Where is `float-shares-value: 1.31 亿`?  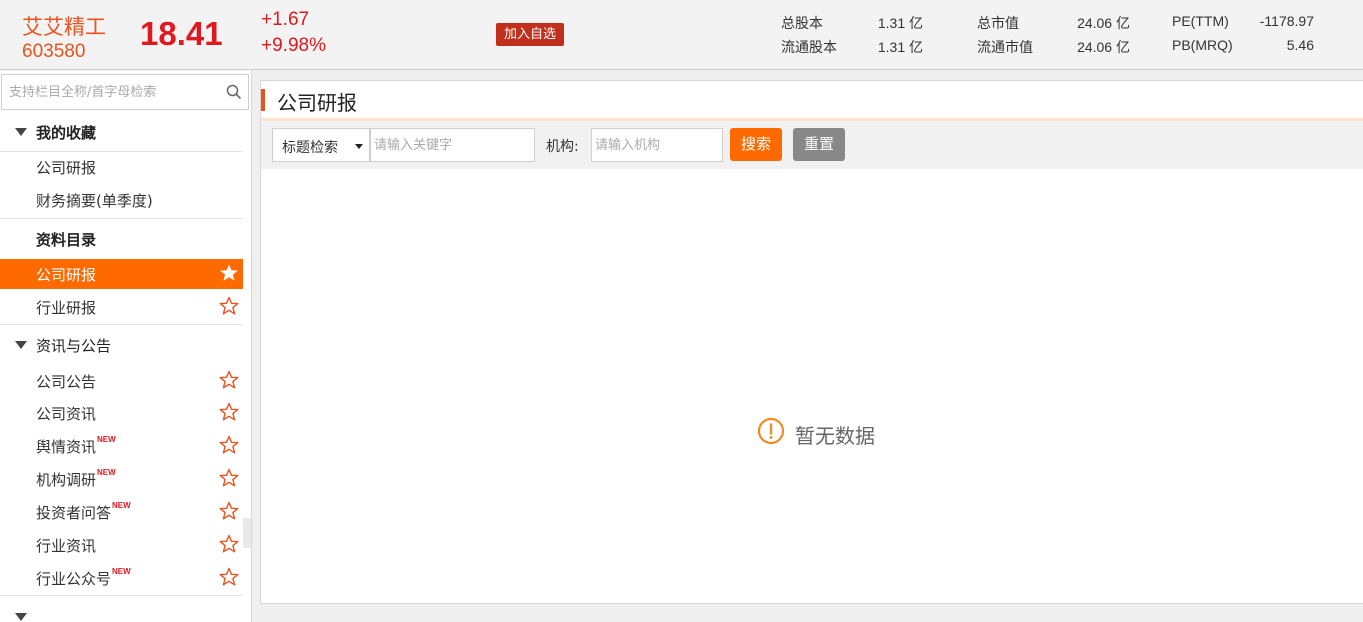 float-shares-value: 1.31 亿 is located at coordinates (900, 47).